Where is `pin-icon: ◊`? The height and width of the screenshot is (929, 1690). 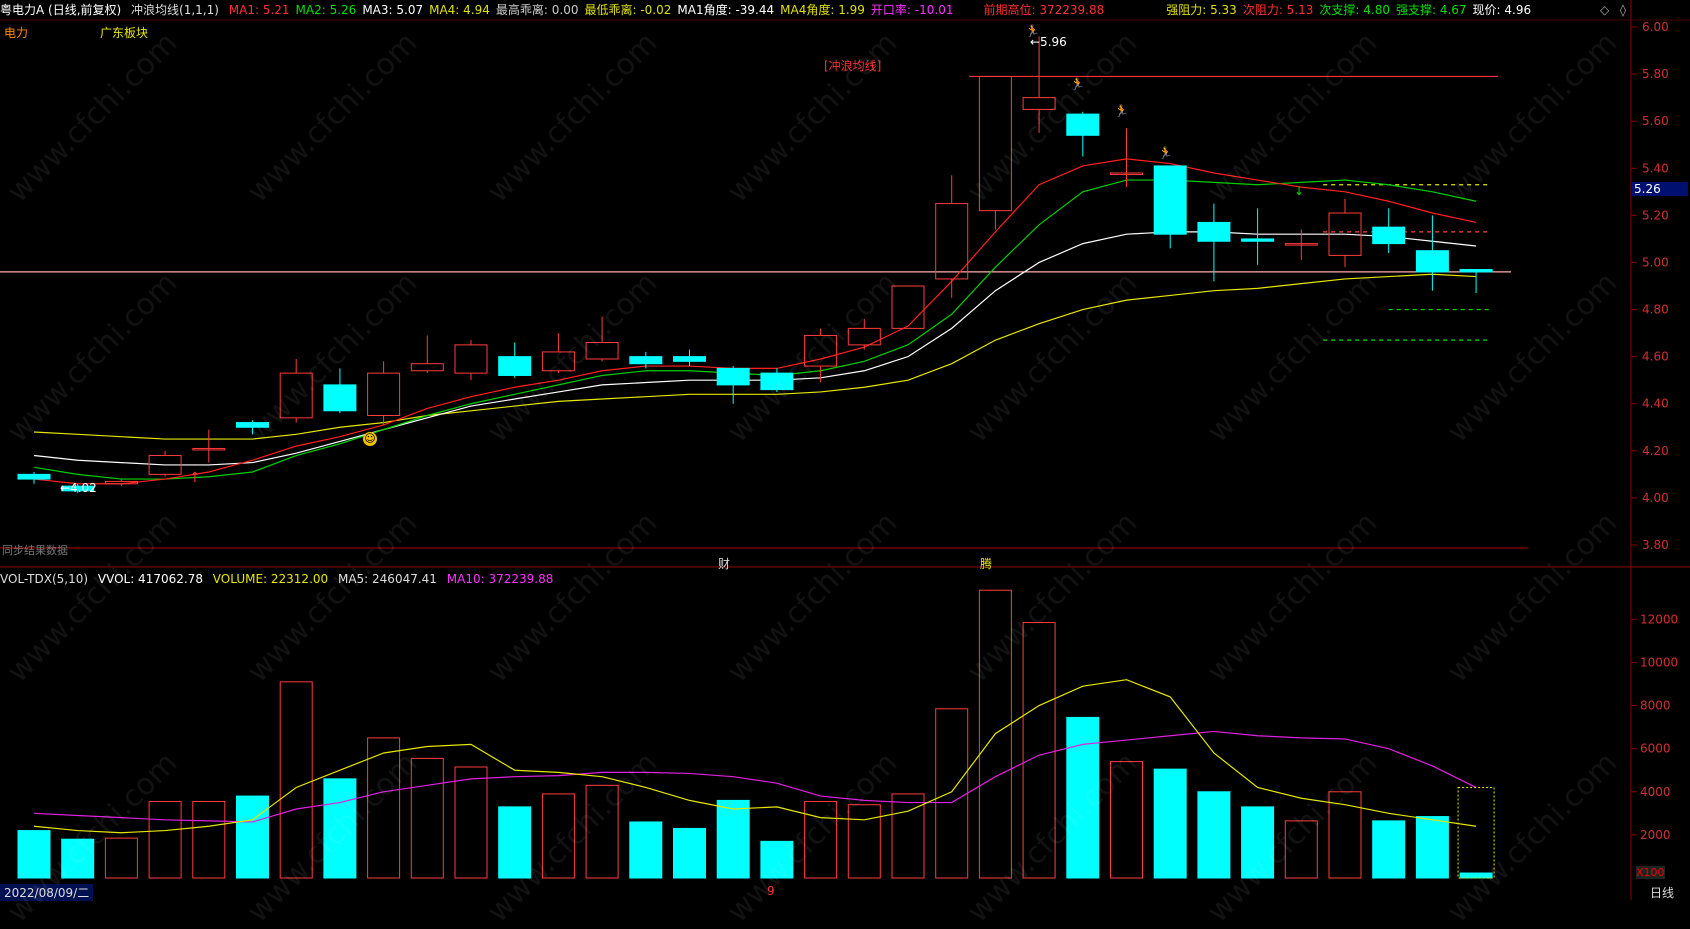
pin-icon: ◊ is located at coordinates (1623, 10).